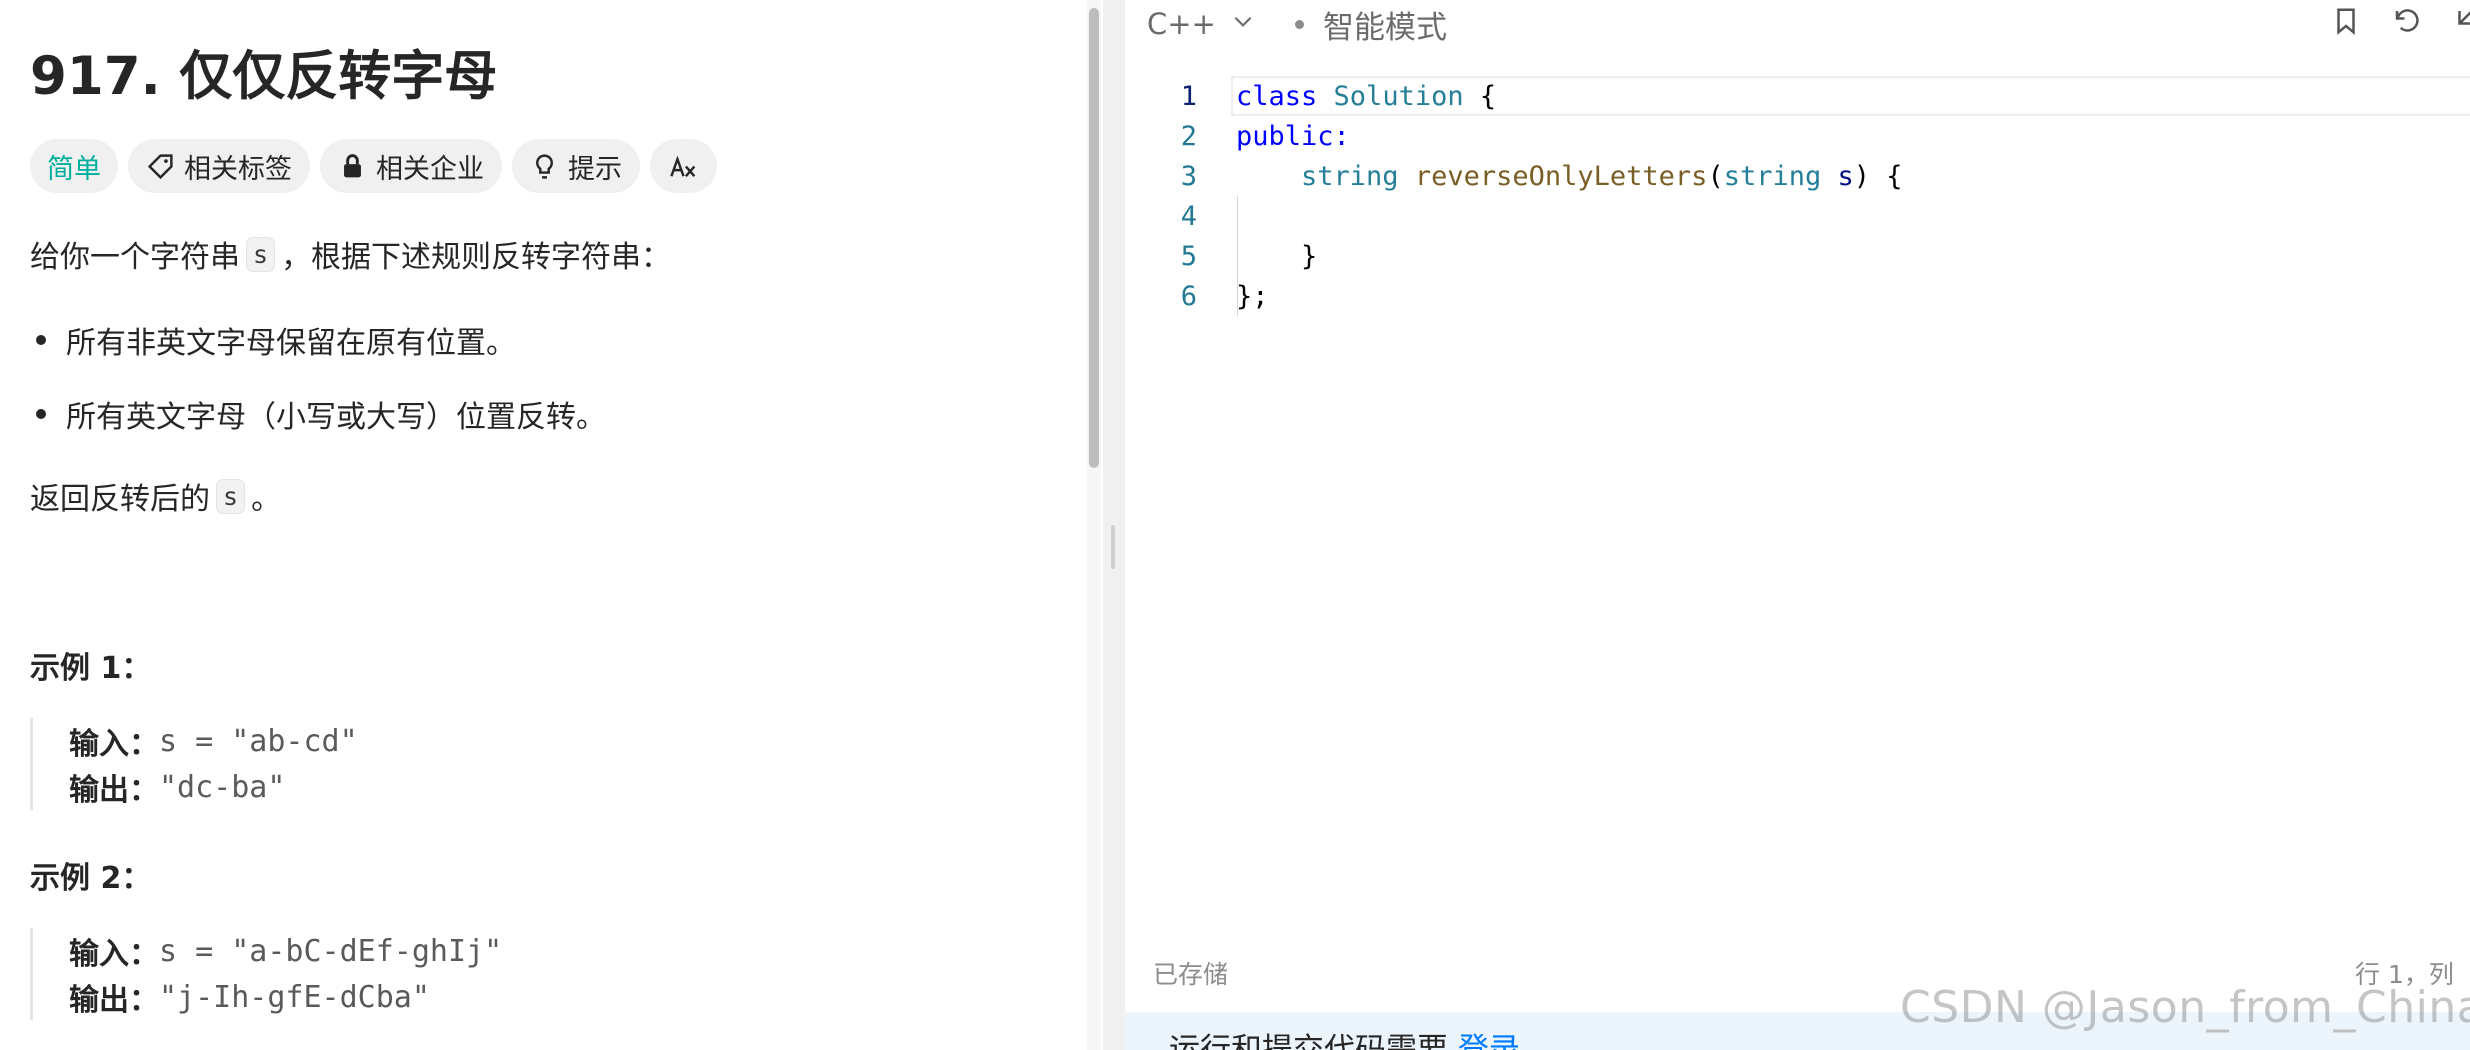 This screenshot has height=1050, width=2470. What do you see at coordinates (1188, 136) in the screenshot?
I see `line-number: 2` at bounding box center [1188, 136].